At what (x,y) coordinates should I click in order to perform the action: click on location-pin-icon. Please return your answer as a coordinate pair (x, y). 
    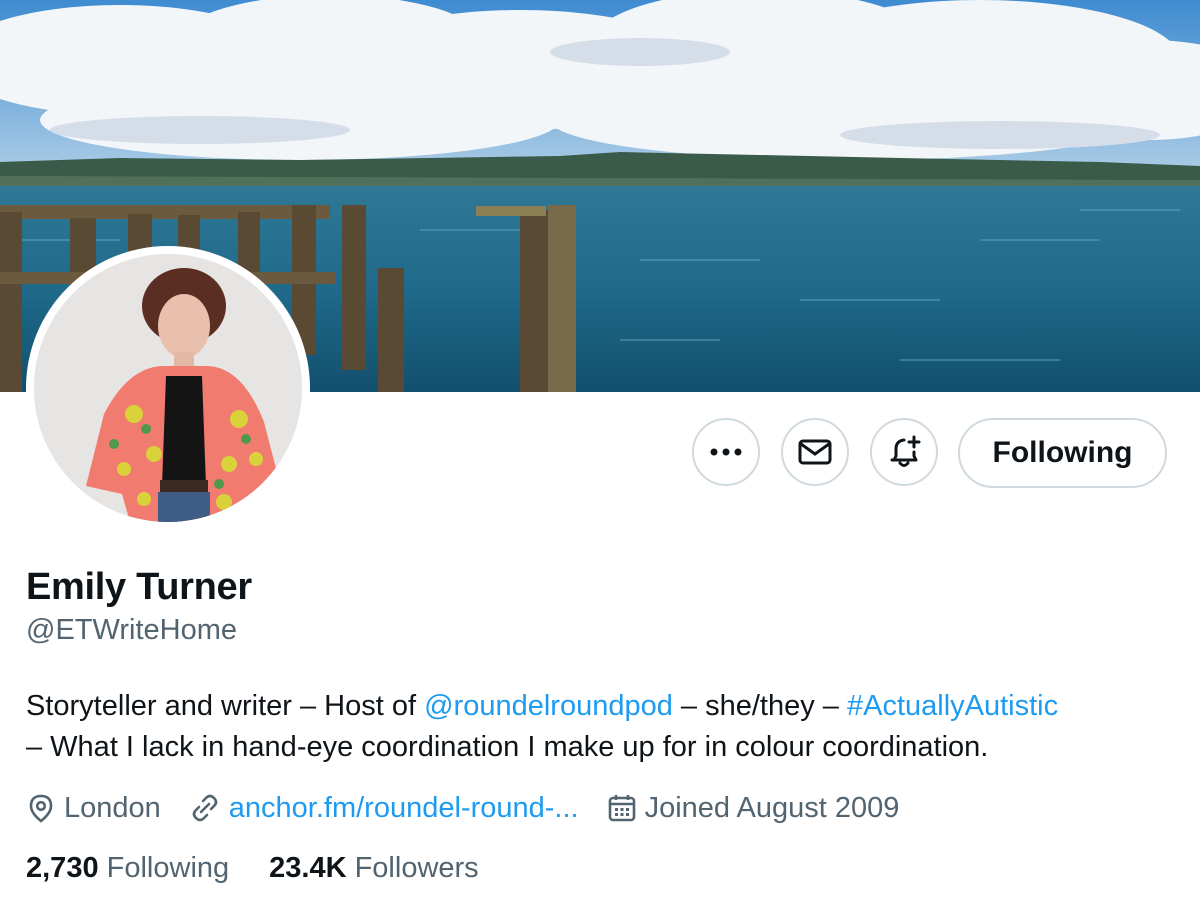
    Looking at the image, I should click on (41, 808).